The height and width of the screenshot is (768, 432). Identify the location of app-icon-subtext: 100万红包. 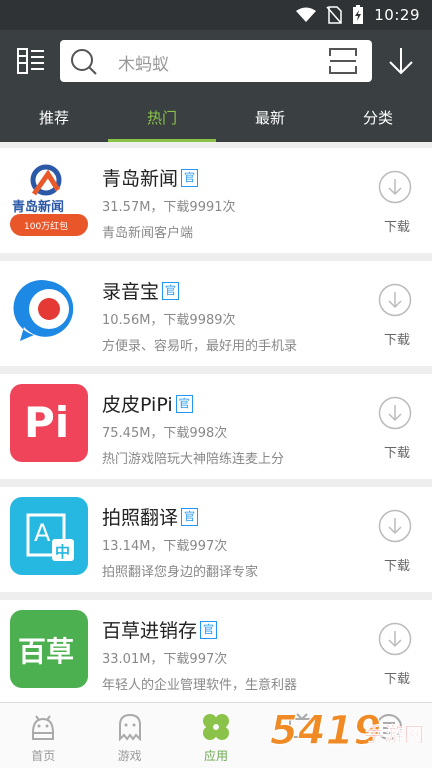
(46, 227).